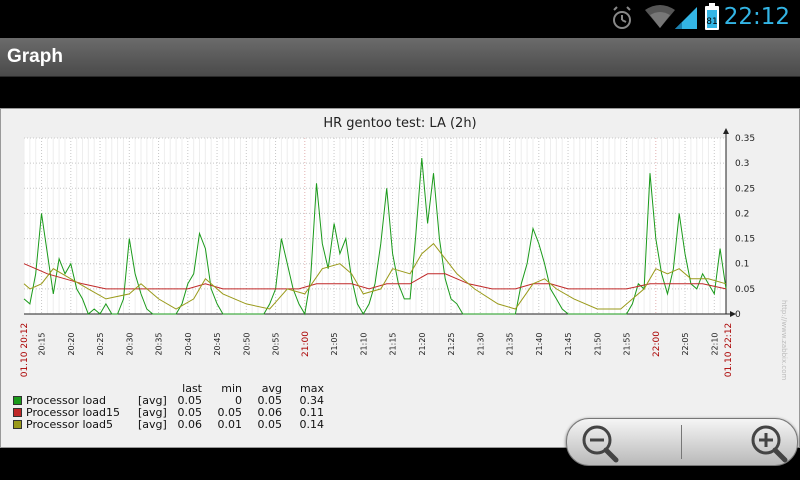 The image size is (800, 480). I want to click on legend-max: 0.14, so click(312, 424).